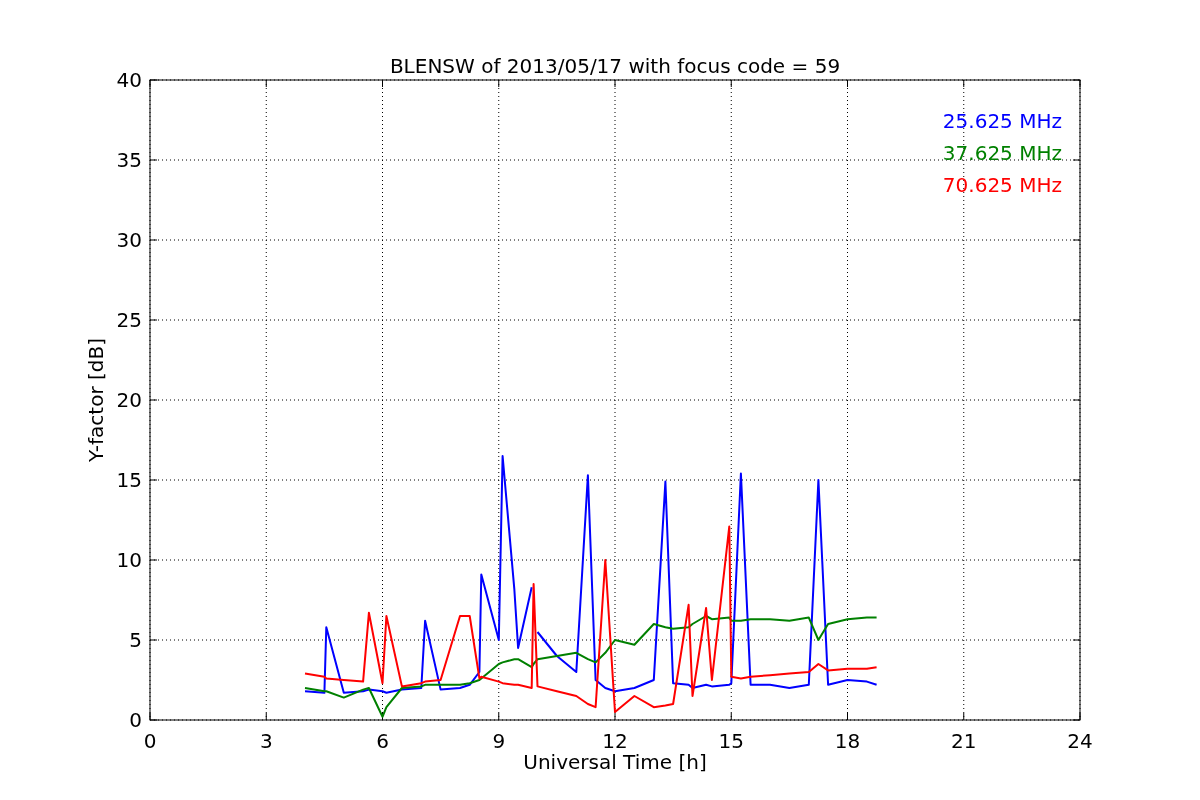 Image resolution: width=1200 pixels, height=800 pixels. Describe the element at coordinates (129, 240) in the screenshot. I see `tick-label: 30` at that location.